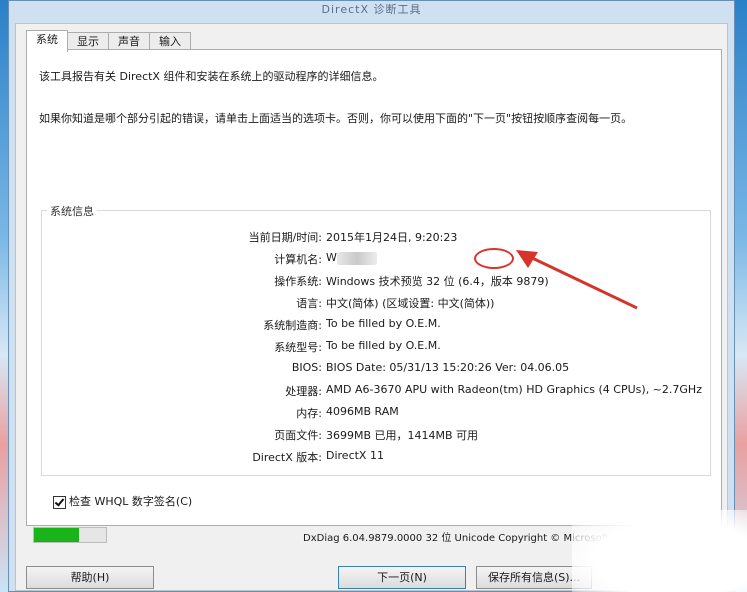 The width and height of the screenshot is (747, 592). What do you see at coordinates (392, 237) in the screenshot?
I see `info-value: 2015年1月24日, 9:20:23` at bounding box center [392, 237].